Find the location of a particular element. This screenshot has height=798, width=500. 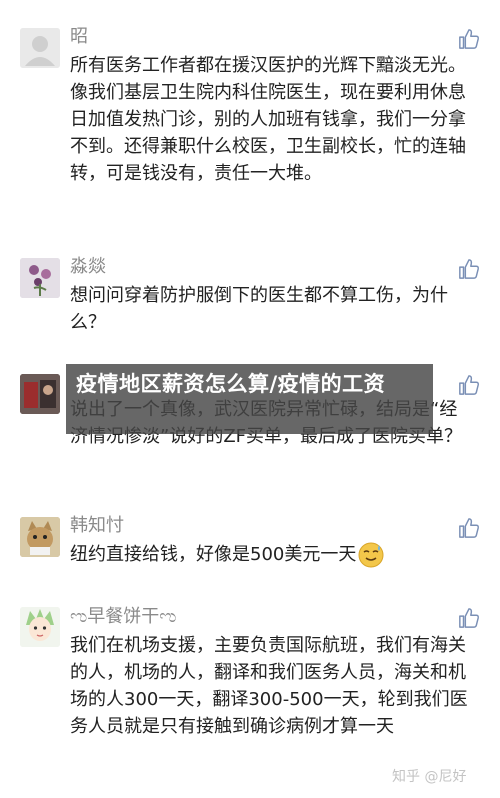

comment-text: 想问问穿着防护服倒下的医生都不算工伤，为什么？ is located at coordinates (259, 309).